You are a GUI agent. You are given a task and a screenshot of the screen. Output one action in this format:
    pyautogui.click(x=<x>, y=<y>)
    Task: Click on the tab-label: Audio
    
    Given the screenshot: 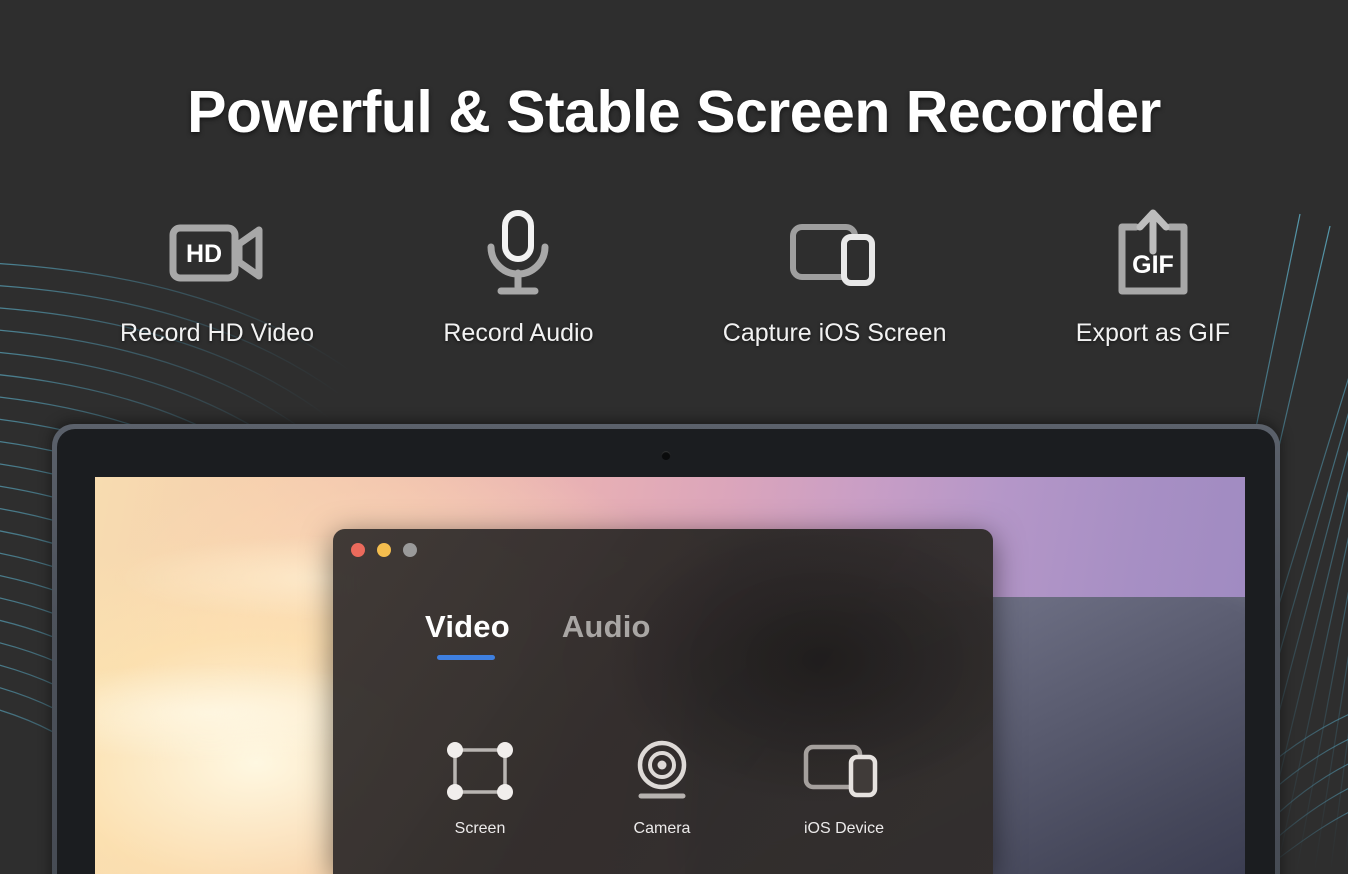 What is the action you would take?
    pyautogui.click(x=606, y=626)
    